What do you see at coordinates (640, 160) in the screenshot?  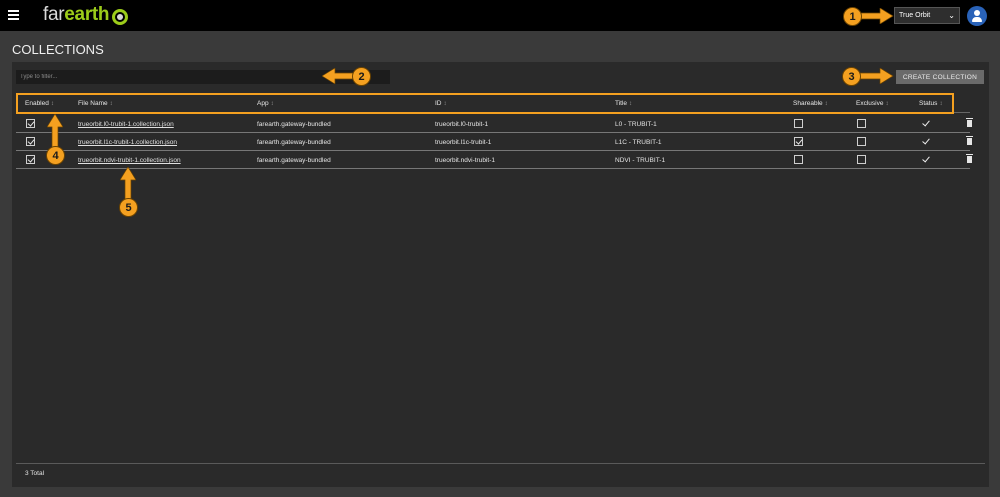 I see `title-cell: NDVI - TRUBIT-1` at bounding box center [640, 160].